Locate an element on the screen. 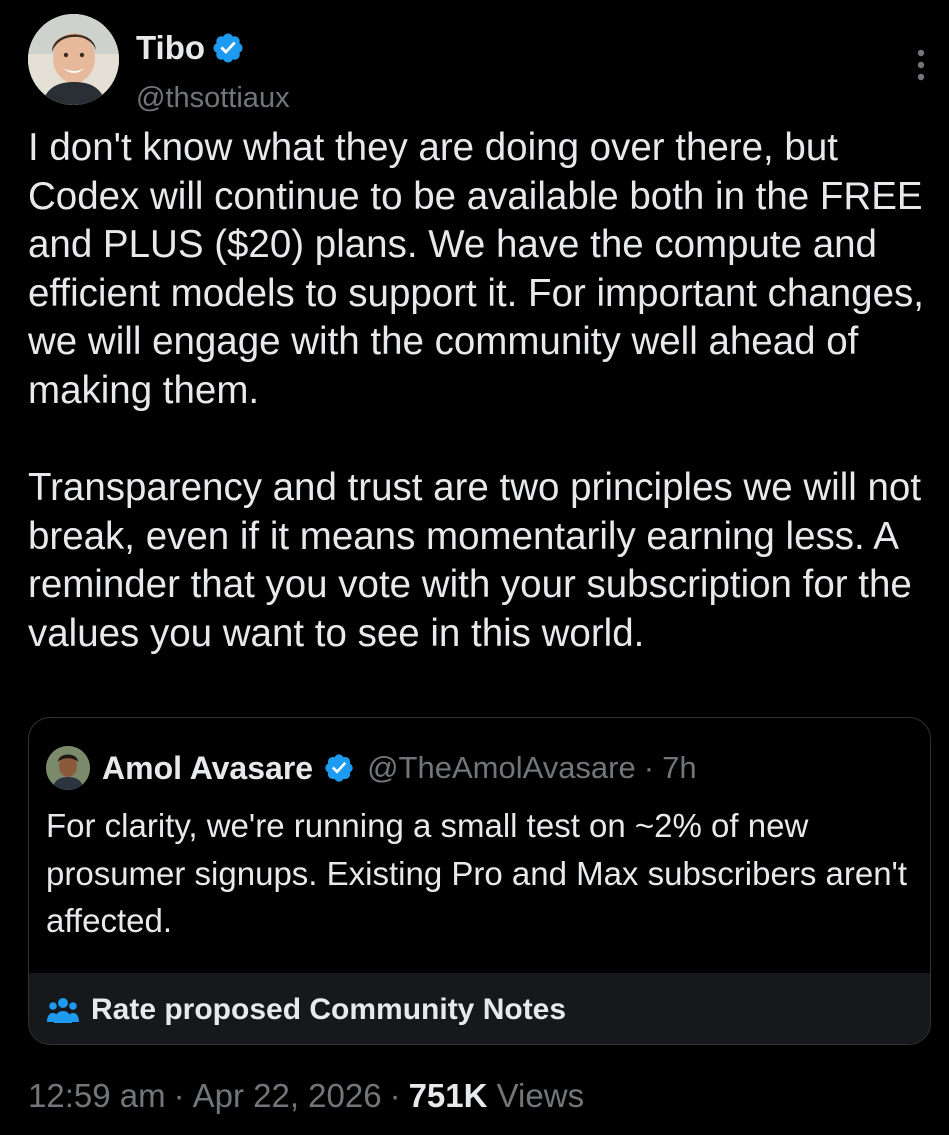  tweet-time: 12:59 am is located at coordinates (97, 1095).